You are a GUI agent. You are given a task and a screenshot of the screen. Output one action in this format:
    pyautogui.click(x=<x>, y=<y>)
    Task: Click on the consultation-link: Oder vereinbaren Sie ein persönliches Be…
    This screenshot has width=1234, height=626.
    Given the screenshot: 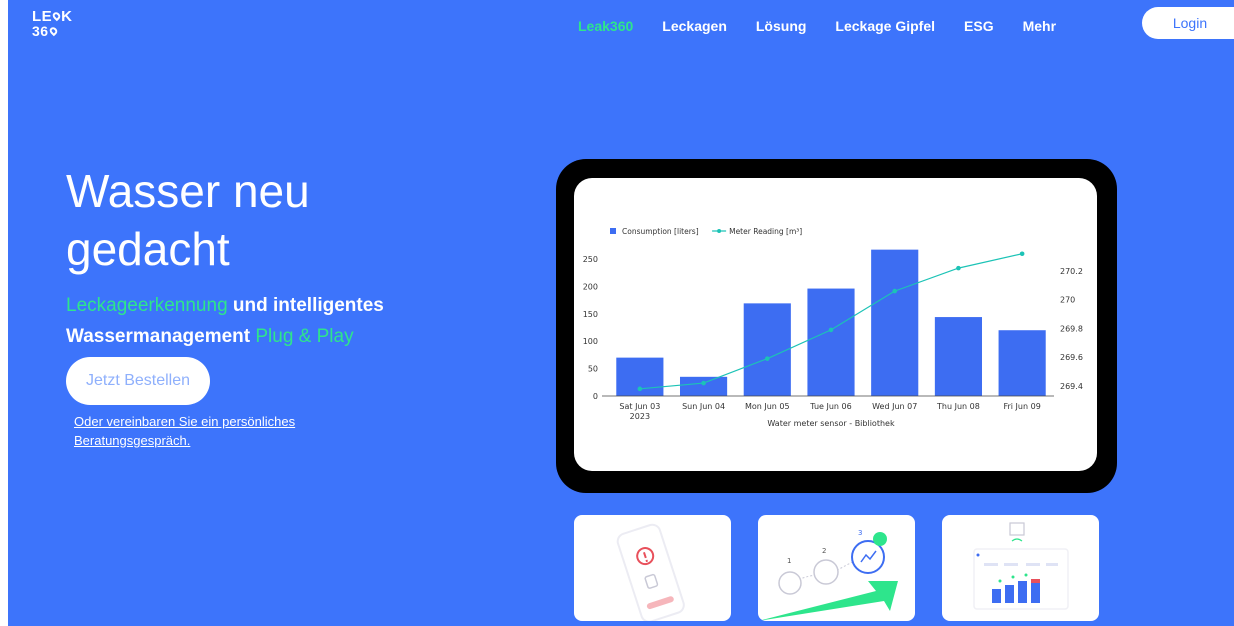 What is the action you would take?
    pyautogui.click(x=189, y=431)
    